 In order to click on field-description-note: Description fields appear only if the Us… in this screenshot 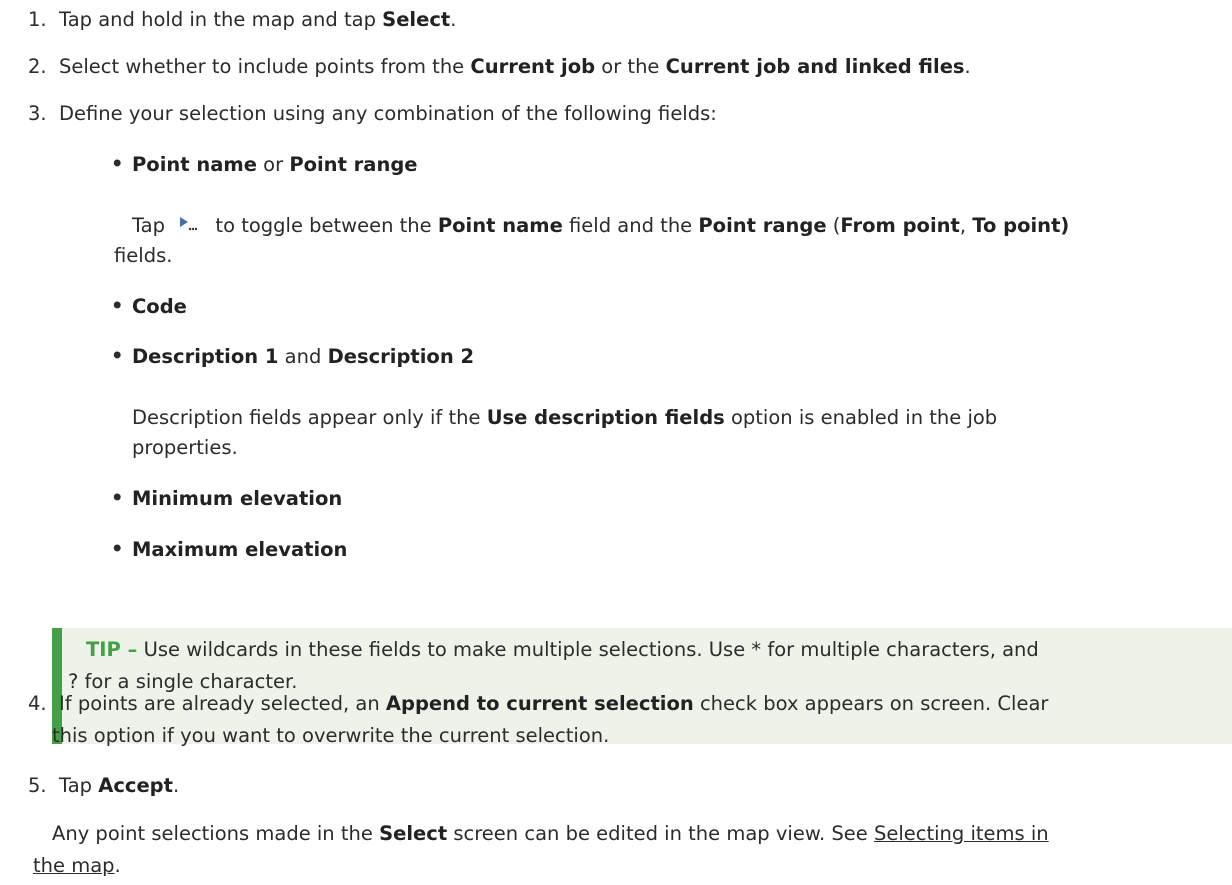, I will do `click(564, 418)`.